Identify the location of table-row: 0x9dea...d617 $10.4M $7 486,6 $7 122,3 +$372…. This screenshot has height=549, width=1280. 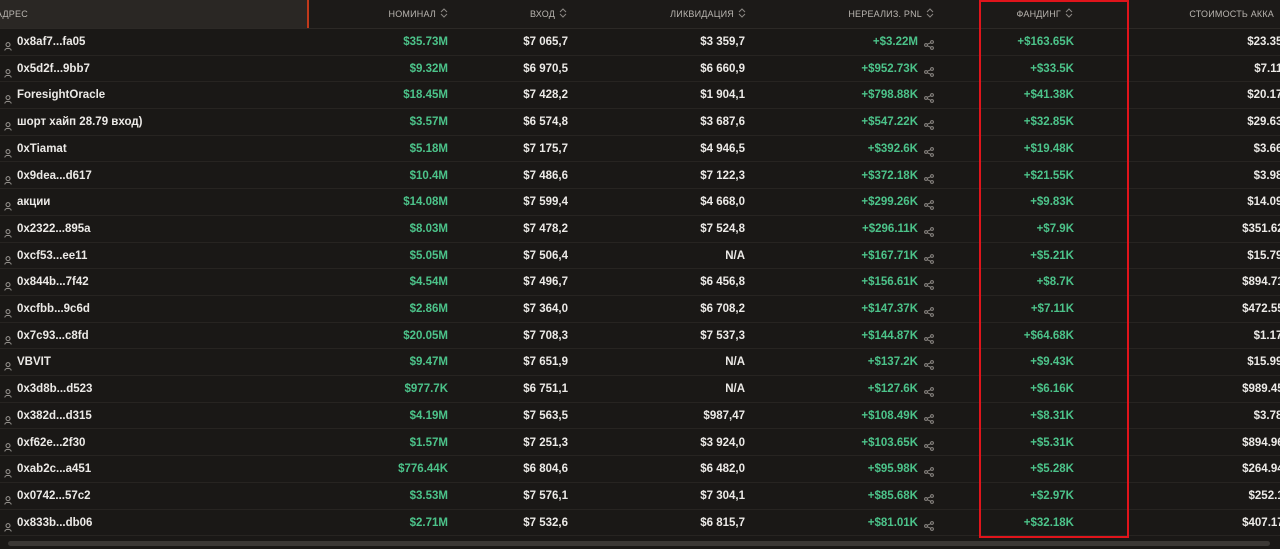
(640, 176).